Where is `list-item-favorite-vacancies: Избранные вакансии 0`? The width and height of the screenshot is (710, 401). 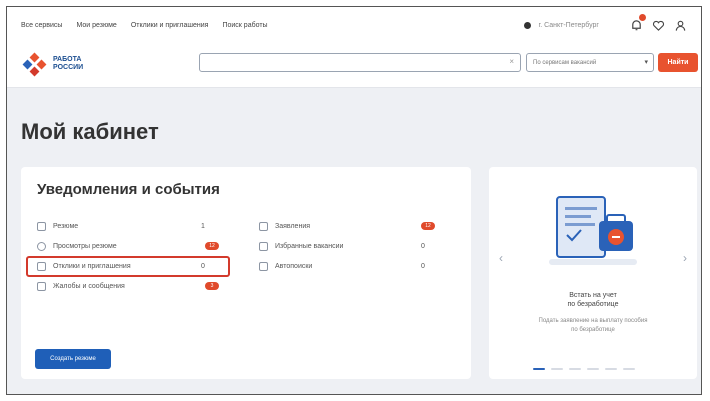 list-item-favorite-vacancies: Избранные вакансии 0 is located at coordinates (349, 246).